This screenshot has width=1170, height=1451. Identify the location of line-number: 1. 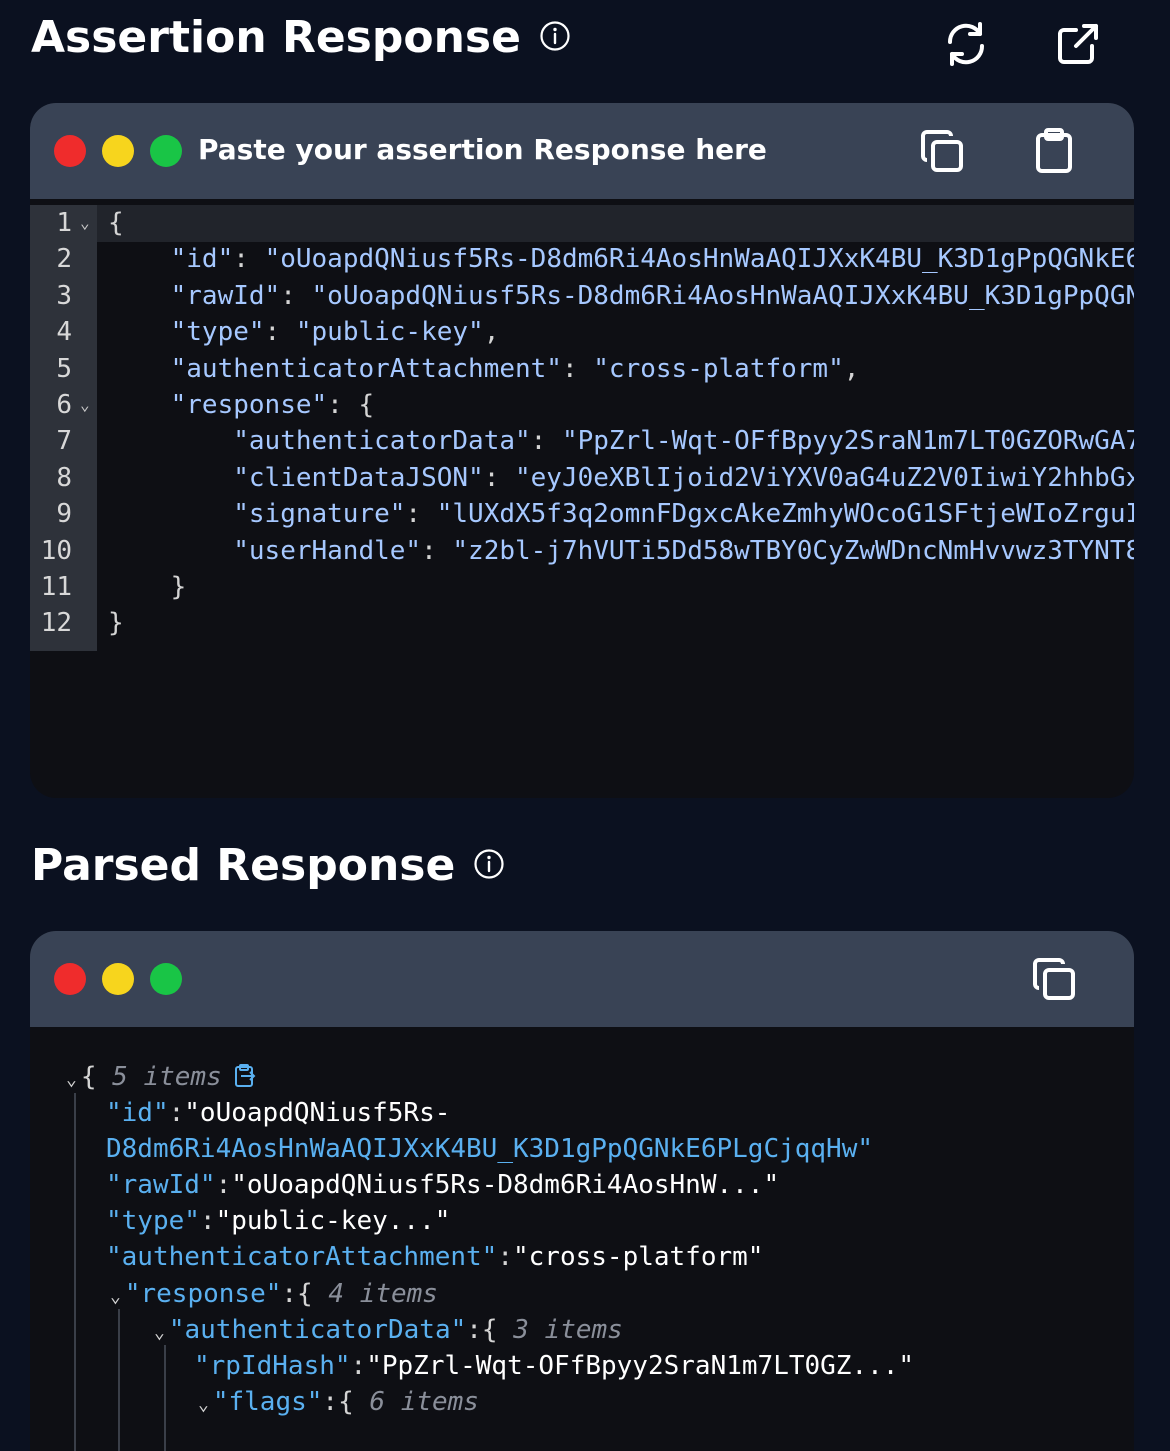
(64, 223).